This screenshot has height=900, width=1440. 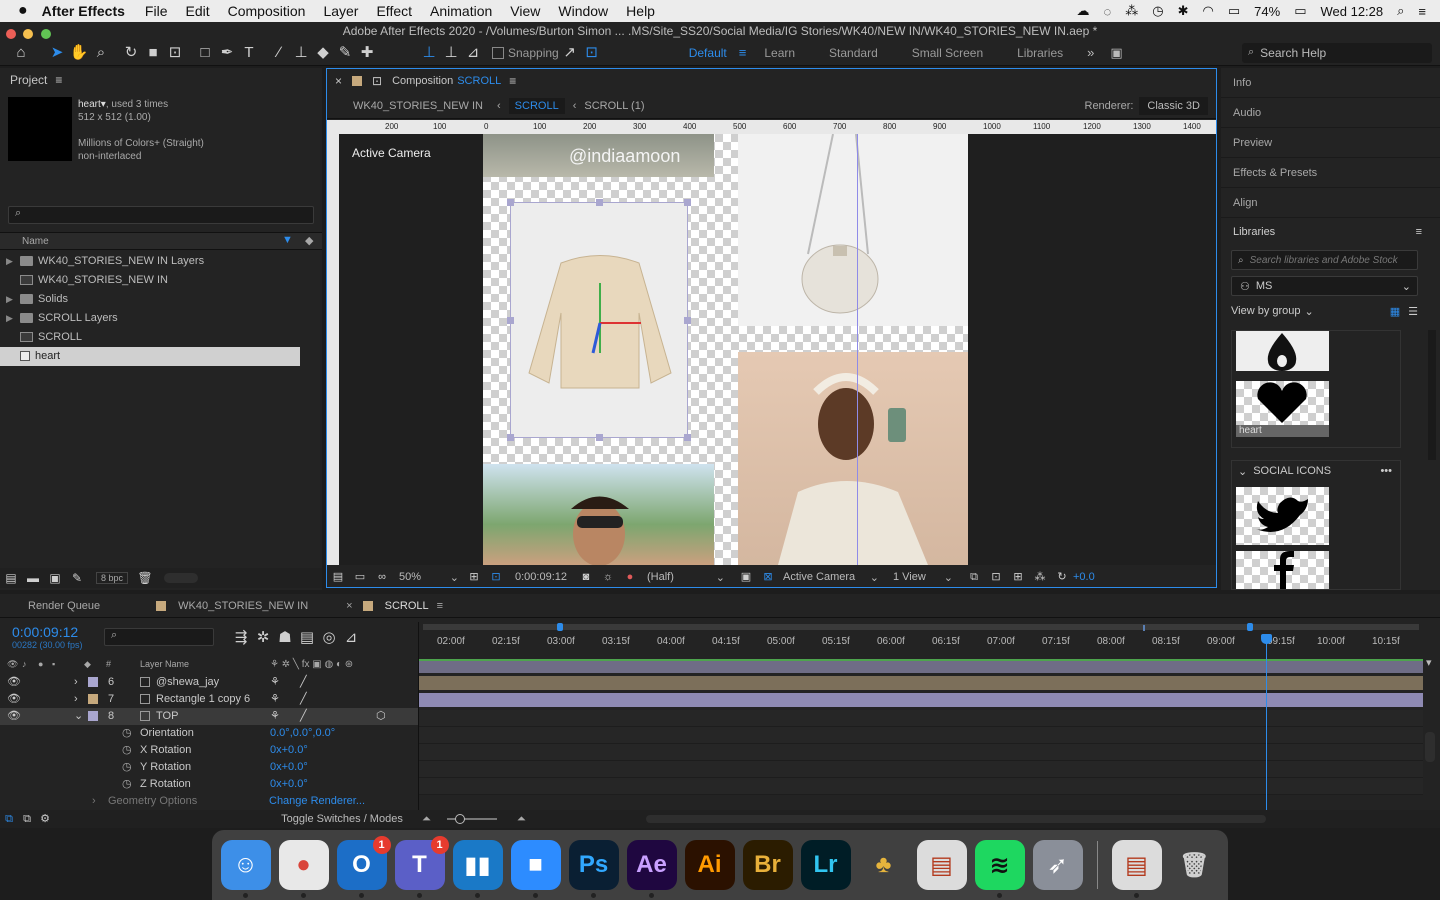 What do you see at coordinates (825, 865) in the screenshot?
I see `dock-lightroom: Lr` at bounding box center [825, 865].